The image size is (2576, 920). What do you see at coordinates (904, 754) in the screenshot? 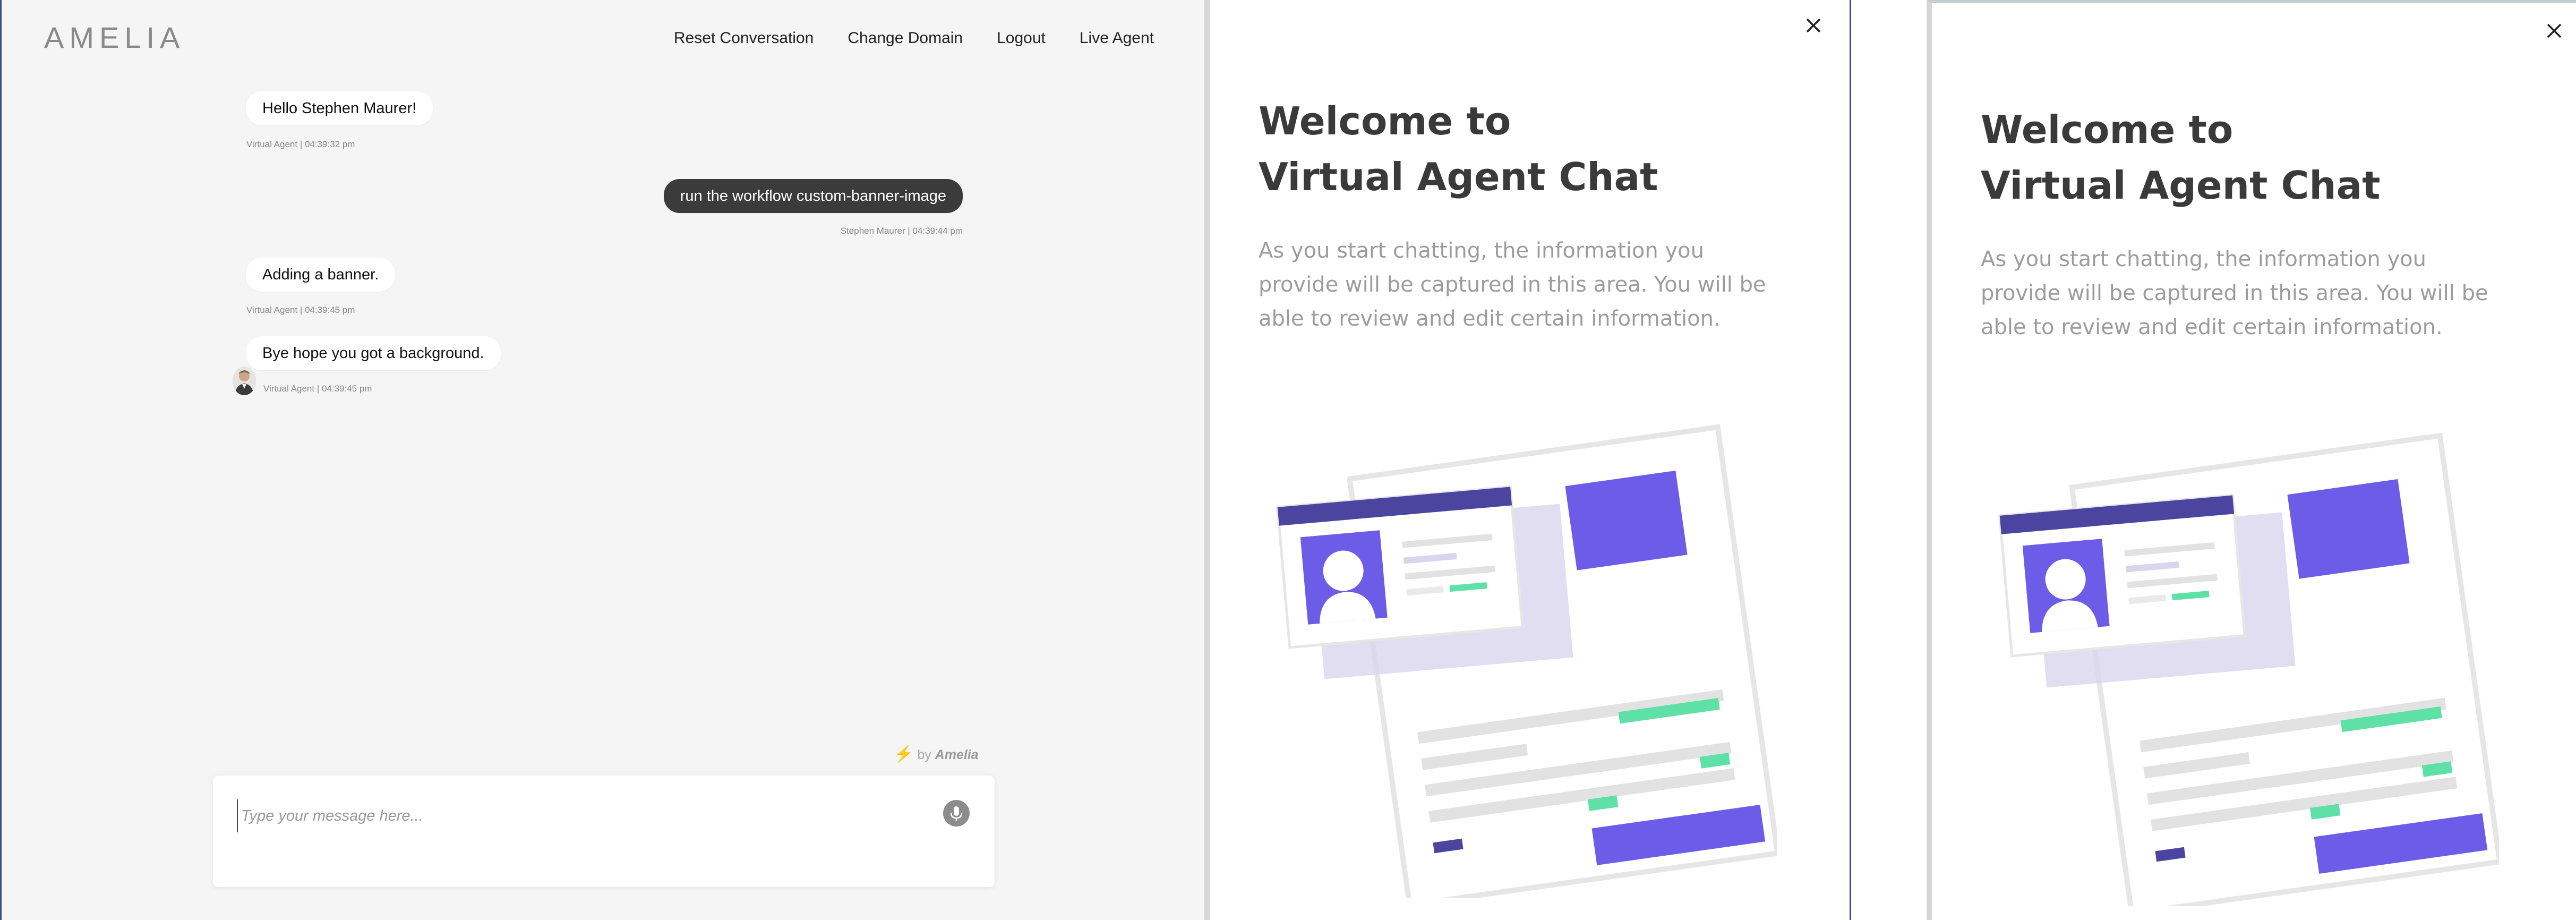
I see `lightning-icon: ⚡` at bounding box center [904, 754].